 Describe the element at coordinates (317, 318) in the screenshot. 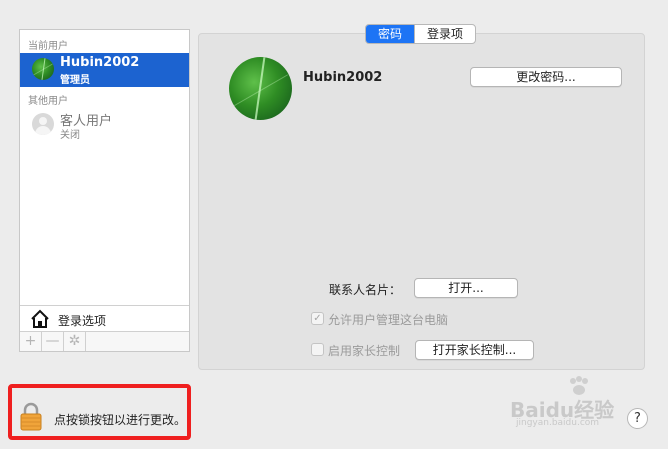

I see `allow-admin-checkbox: ✓` at that location.